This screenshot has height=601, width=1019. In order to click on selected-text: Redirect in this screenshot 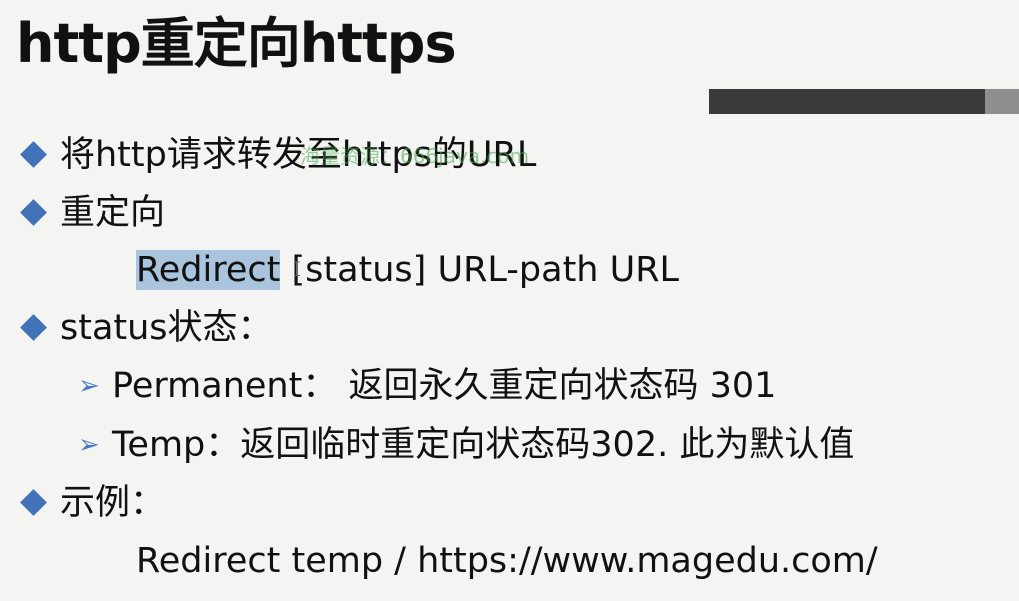, I will do `click(208, 270)`.